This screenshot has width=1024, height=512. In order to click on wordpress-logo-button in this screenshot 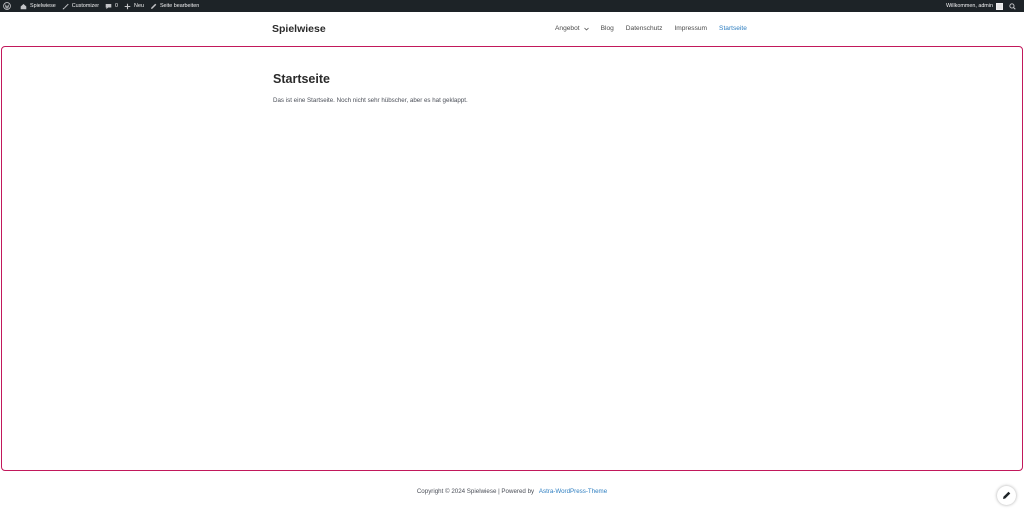, I will do `click(8, 6)`.